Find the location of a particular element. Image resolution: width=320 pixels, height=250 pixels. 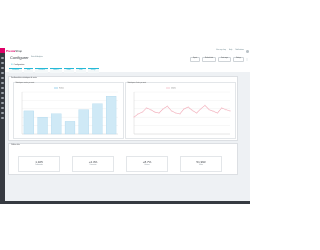

sidebar-icon-international is located at coordinates (2, 108).